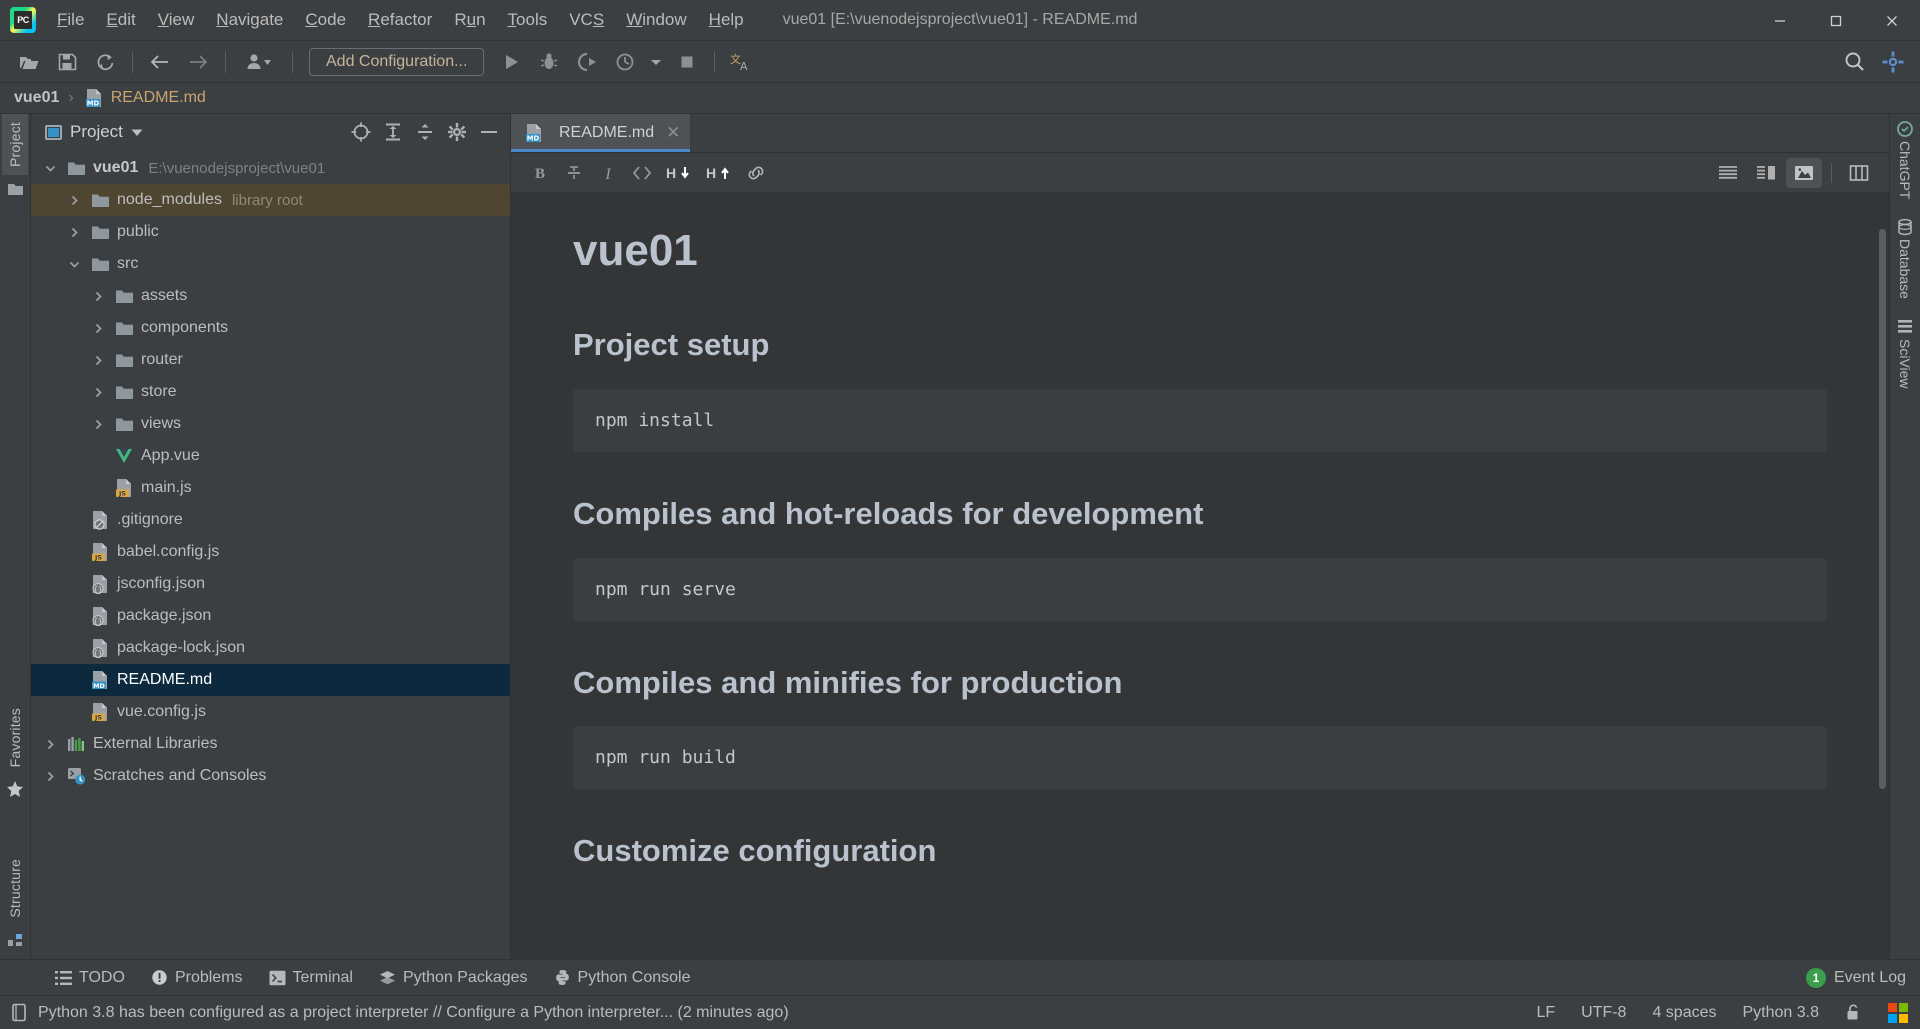 This screenshot has width=1920, height=1029. Describe the element at coordinates (719, 173) in the screenshot. I see `header-up-button: H` at that location.